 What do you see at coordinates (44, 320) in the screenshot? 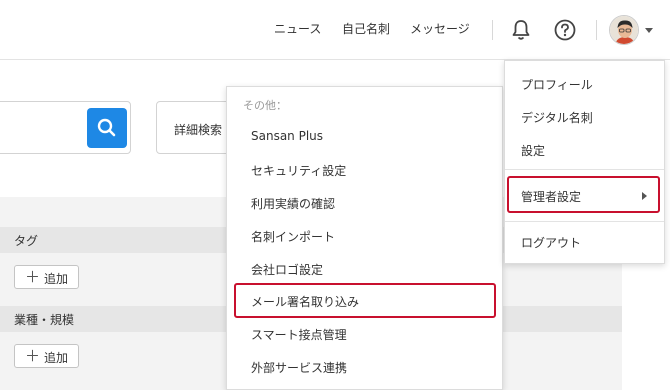
I see `section-title: 業種・規模` at bounding box center [44, 320].